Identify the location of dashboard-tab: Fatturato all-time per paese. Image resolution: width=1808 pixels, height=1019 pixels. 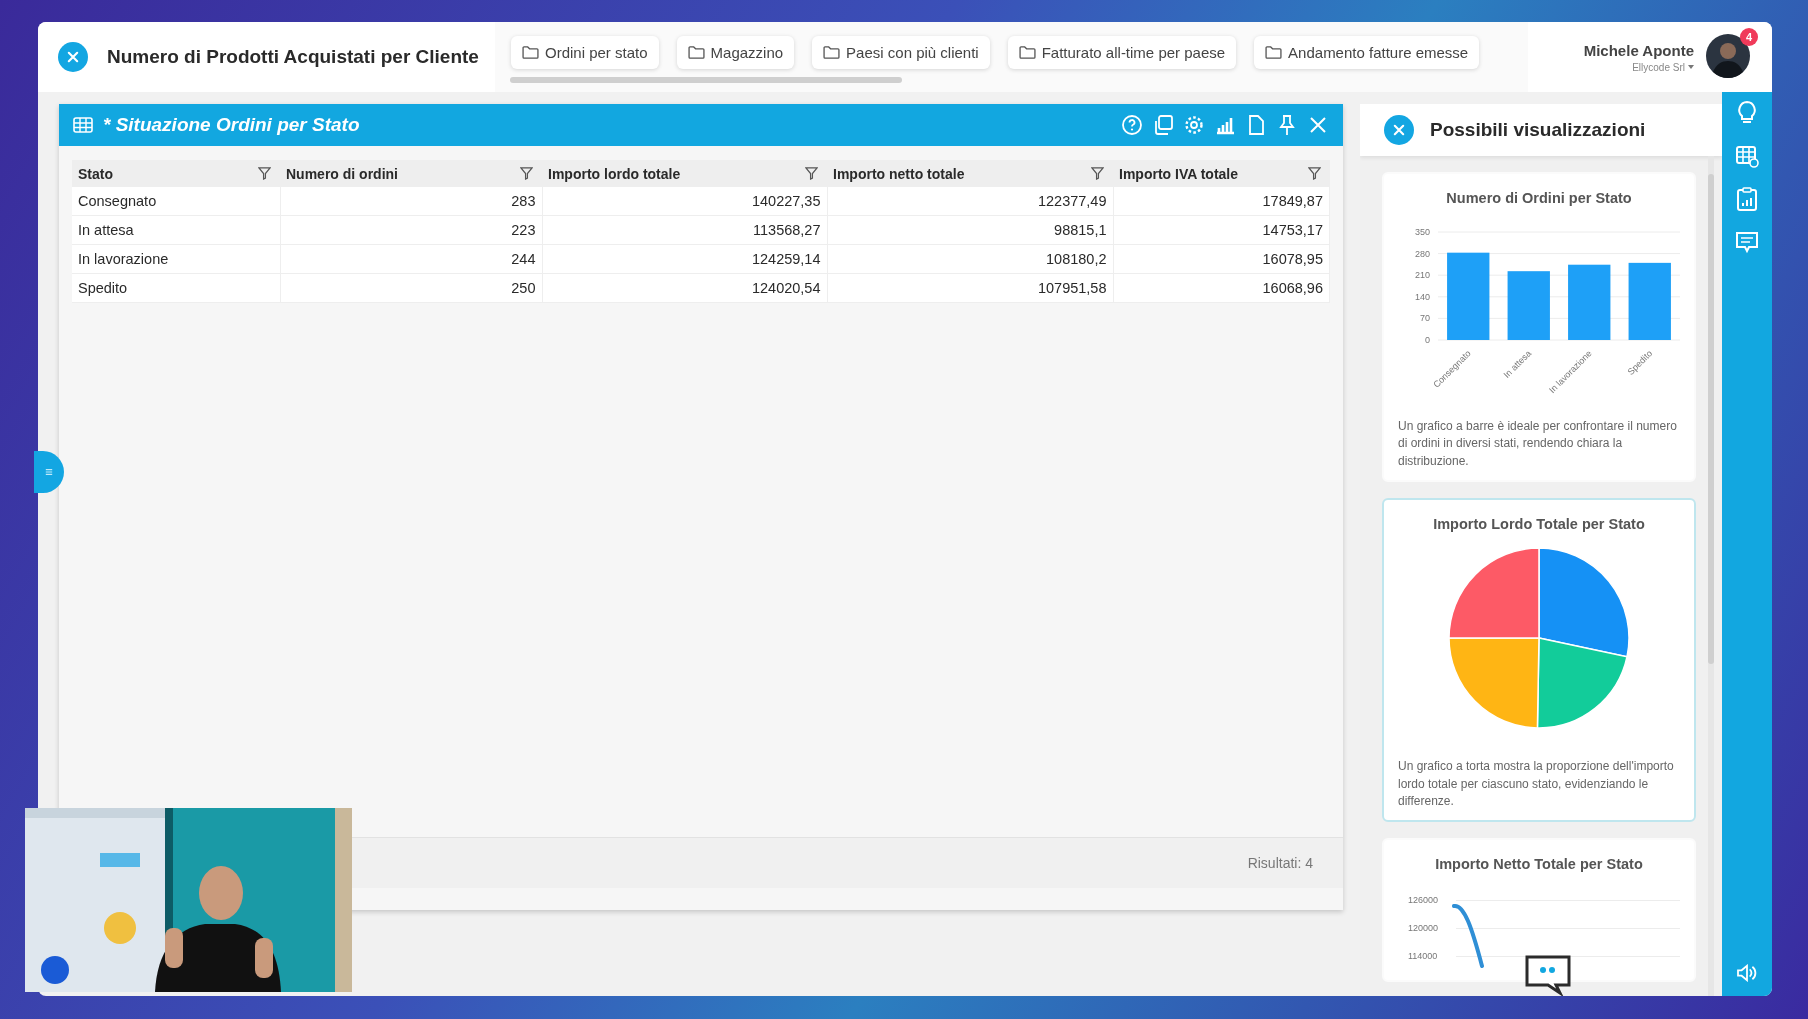
(1122, 52).